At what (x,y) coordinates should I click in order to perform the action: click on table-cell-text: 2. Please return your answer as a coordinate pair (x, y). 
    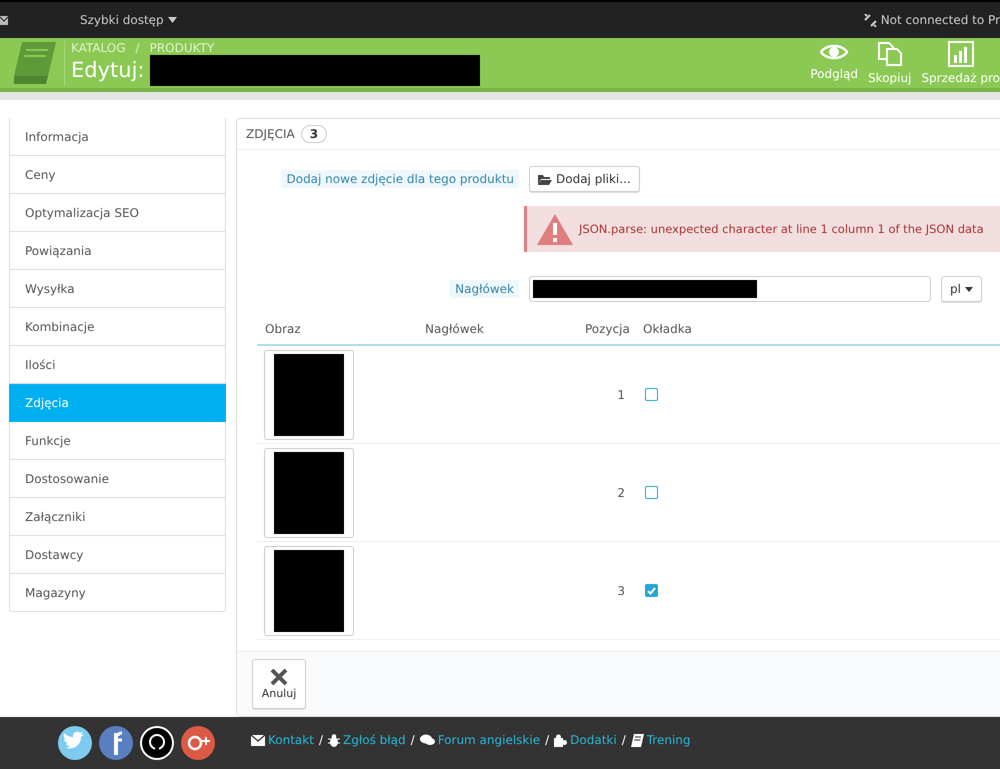
    Looking at the image, I should click on (621, 493).